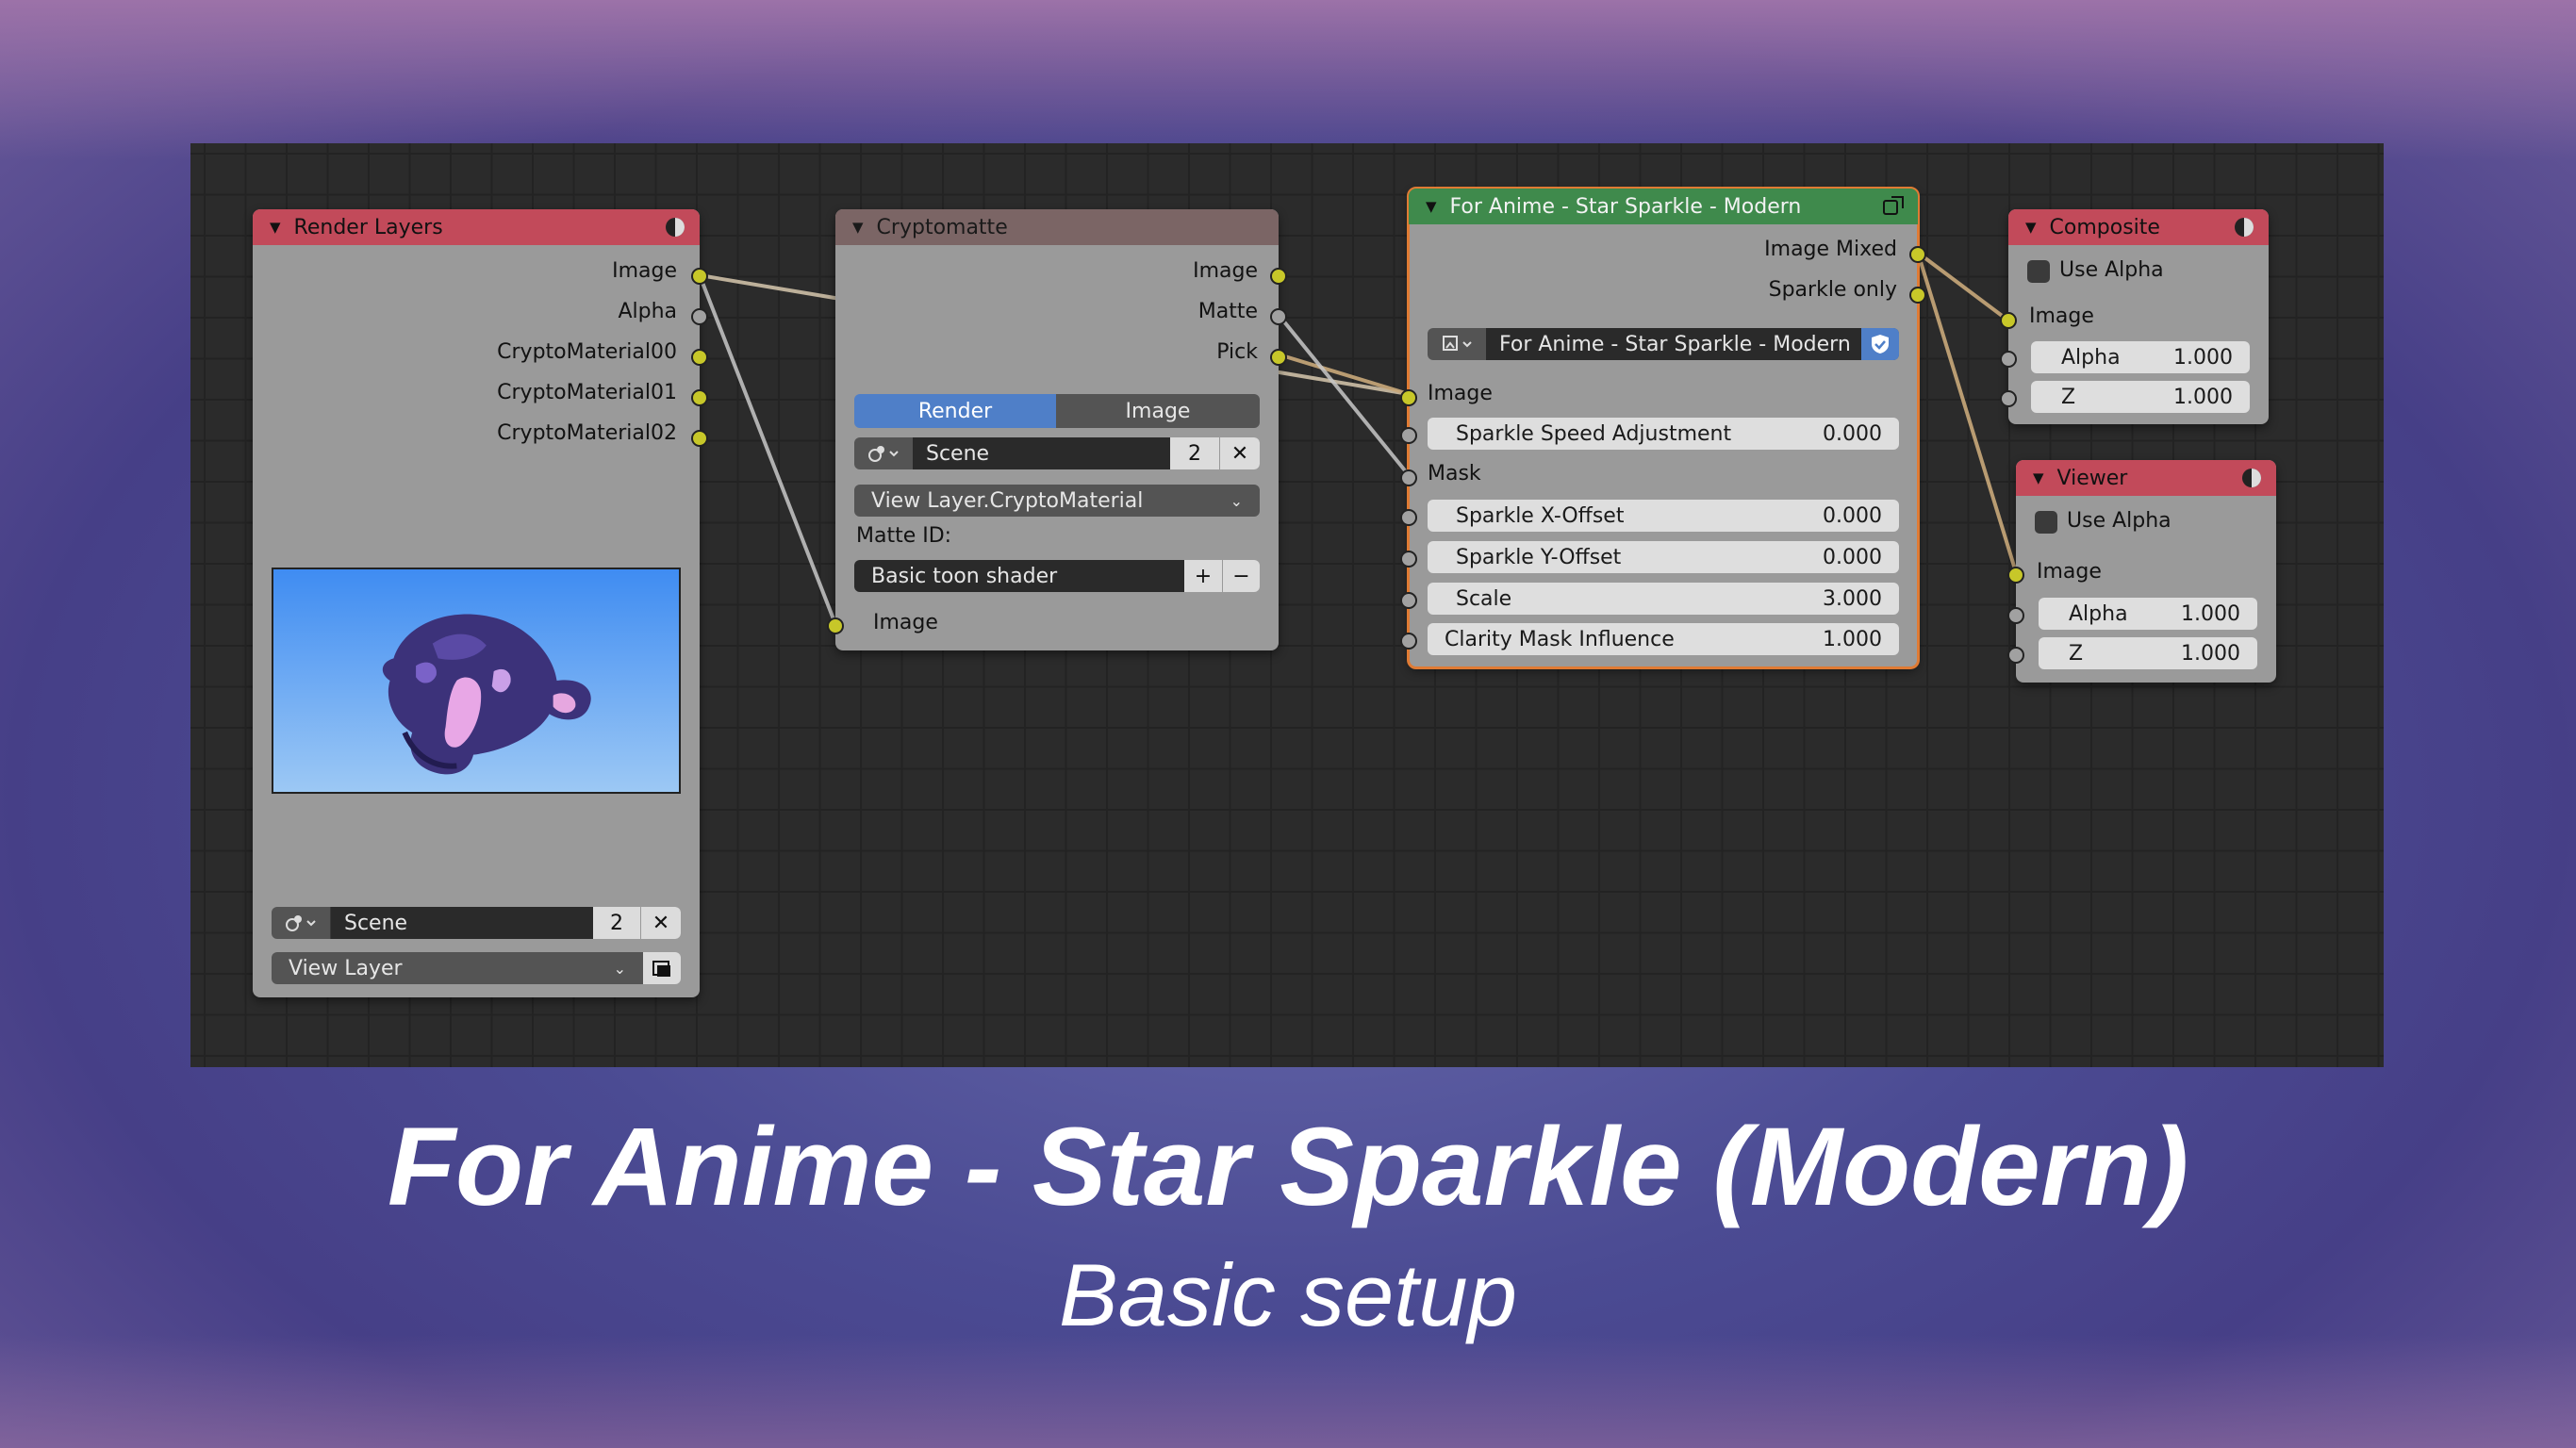 This screenshot has height=1448, width=2576. Describe the element at coordinates (1408, 435) in the screenshot. I see `socket-sparkle-speed-in` at that location.